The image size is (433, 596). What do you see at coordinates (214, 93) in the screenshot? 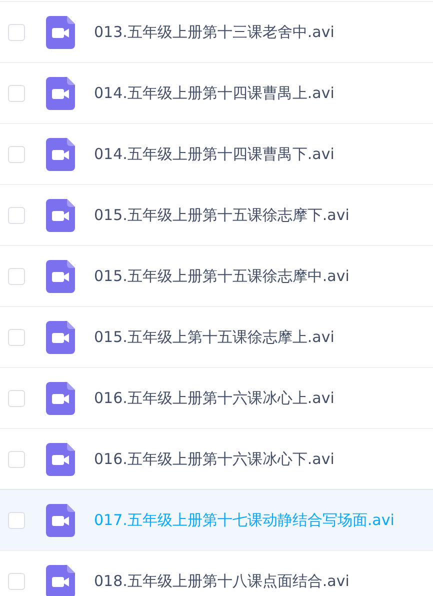
I see `file-name: 014.五年级上册第十四课曹禺上.avi` at bounding box center [214, 93].